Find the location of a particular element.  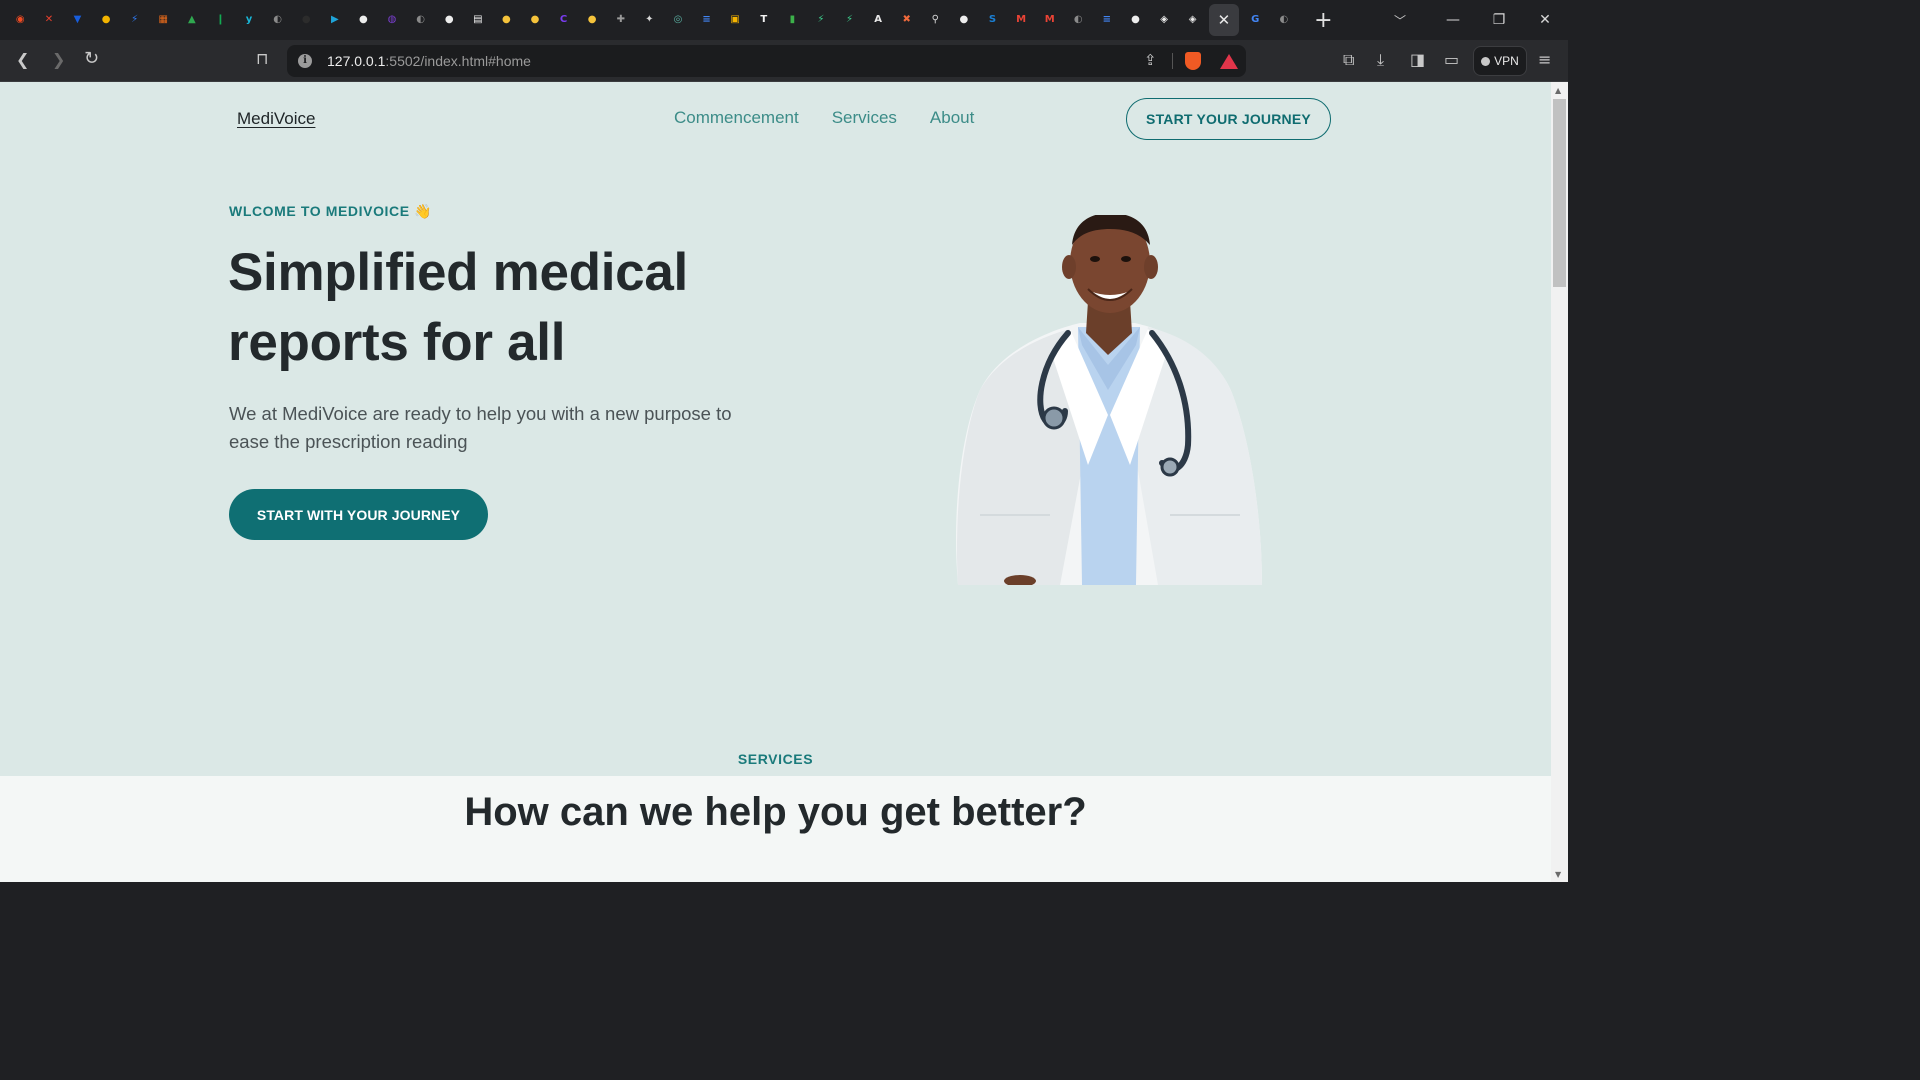

wallet-icon: ▭ is located at coordinates (1451, 59).